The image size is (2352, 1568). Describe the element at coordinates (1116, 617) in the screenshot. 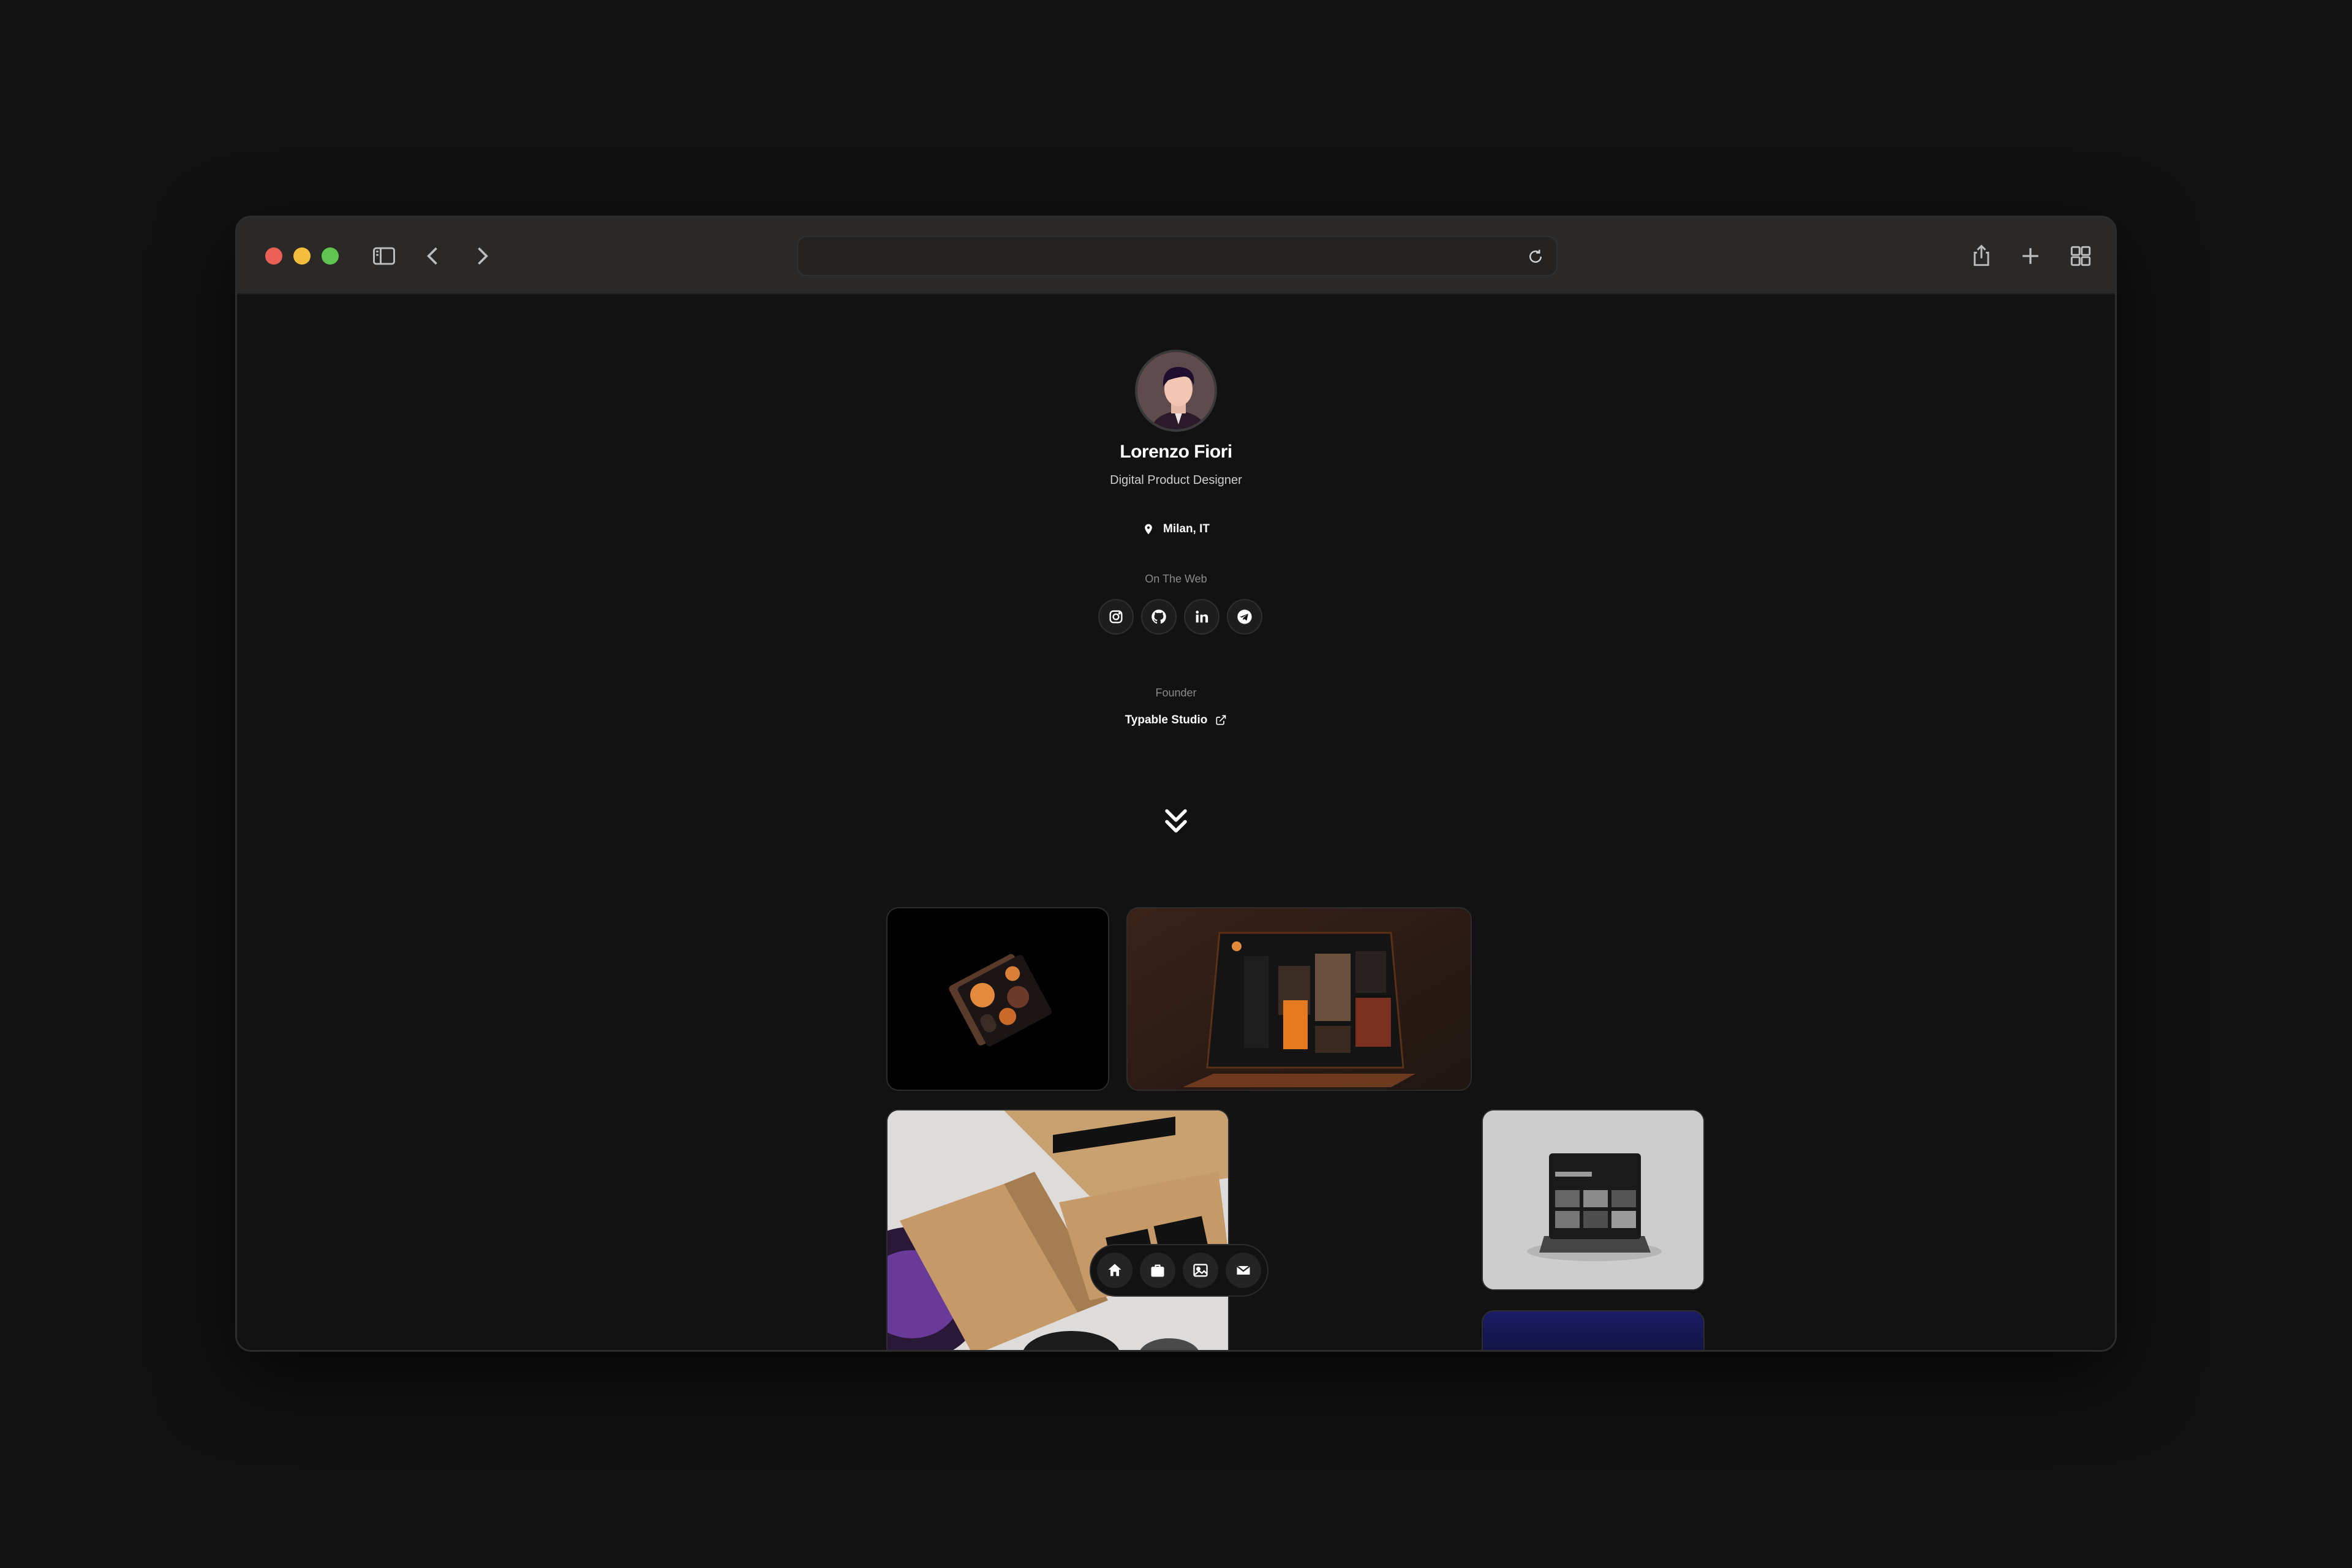

I see `instagram-icon` at that location.